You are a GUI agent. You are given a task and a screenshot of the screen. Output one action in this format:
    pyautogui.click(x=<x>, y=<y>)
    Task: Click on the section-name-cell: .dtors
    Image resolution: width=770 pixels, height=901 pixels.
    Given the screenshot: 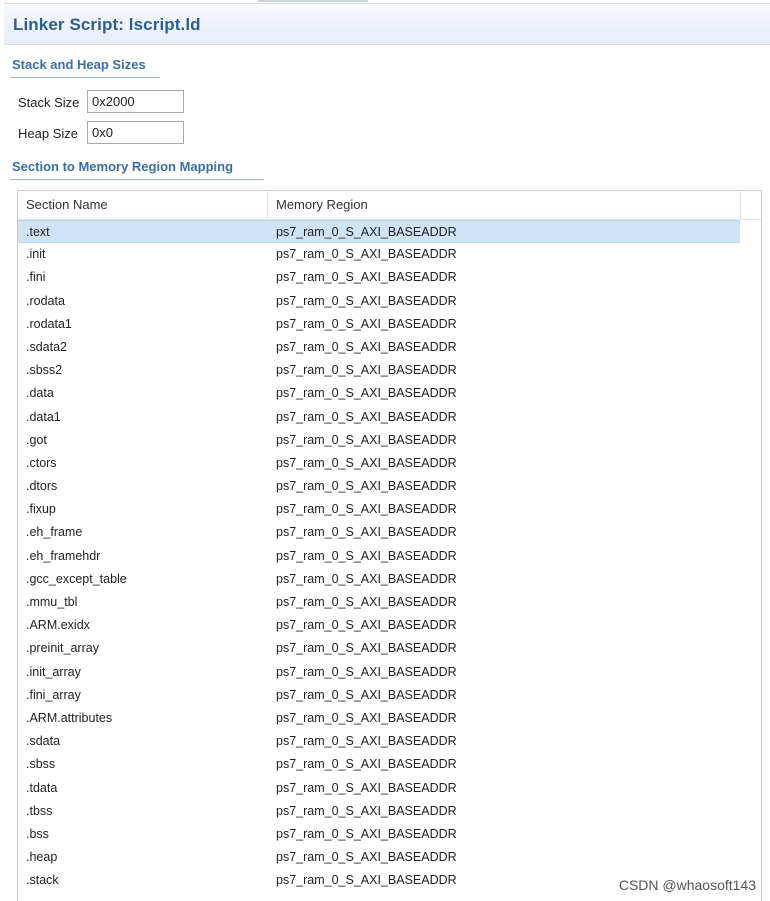 What is the action you would take?
    pyautogui.click(x=42, y=486)
    